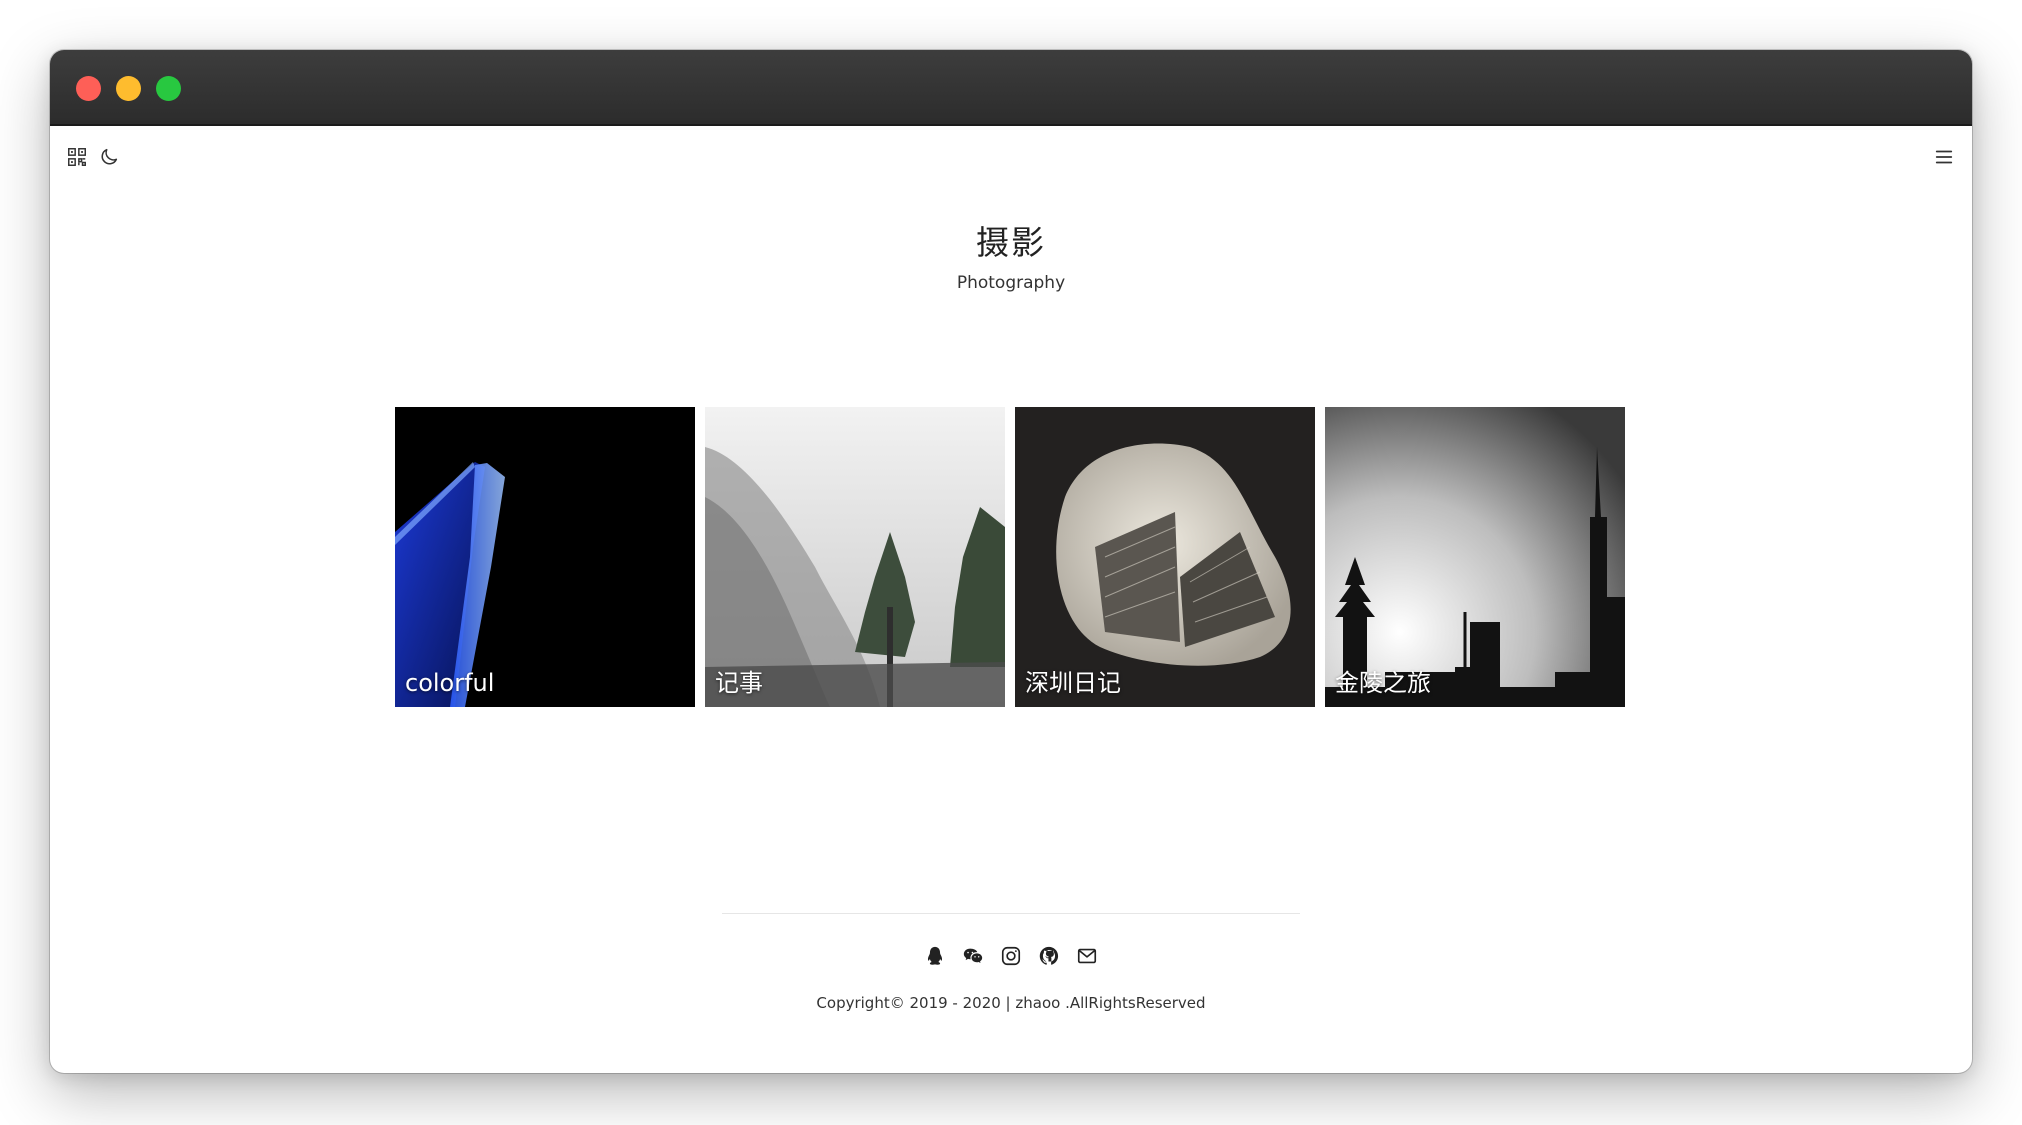 This screenshot has height=1125, width=2022. I want to click on window-titlebar, so click(1011, 88).